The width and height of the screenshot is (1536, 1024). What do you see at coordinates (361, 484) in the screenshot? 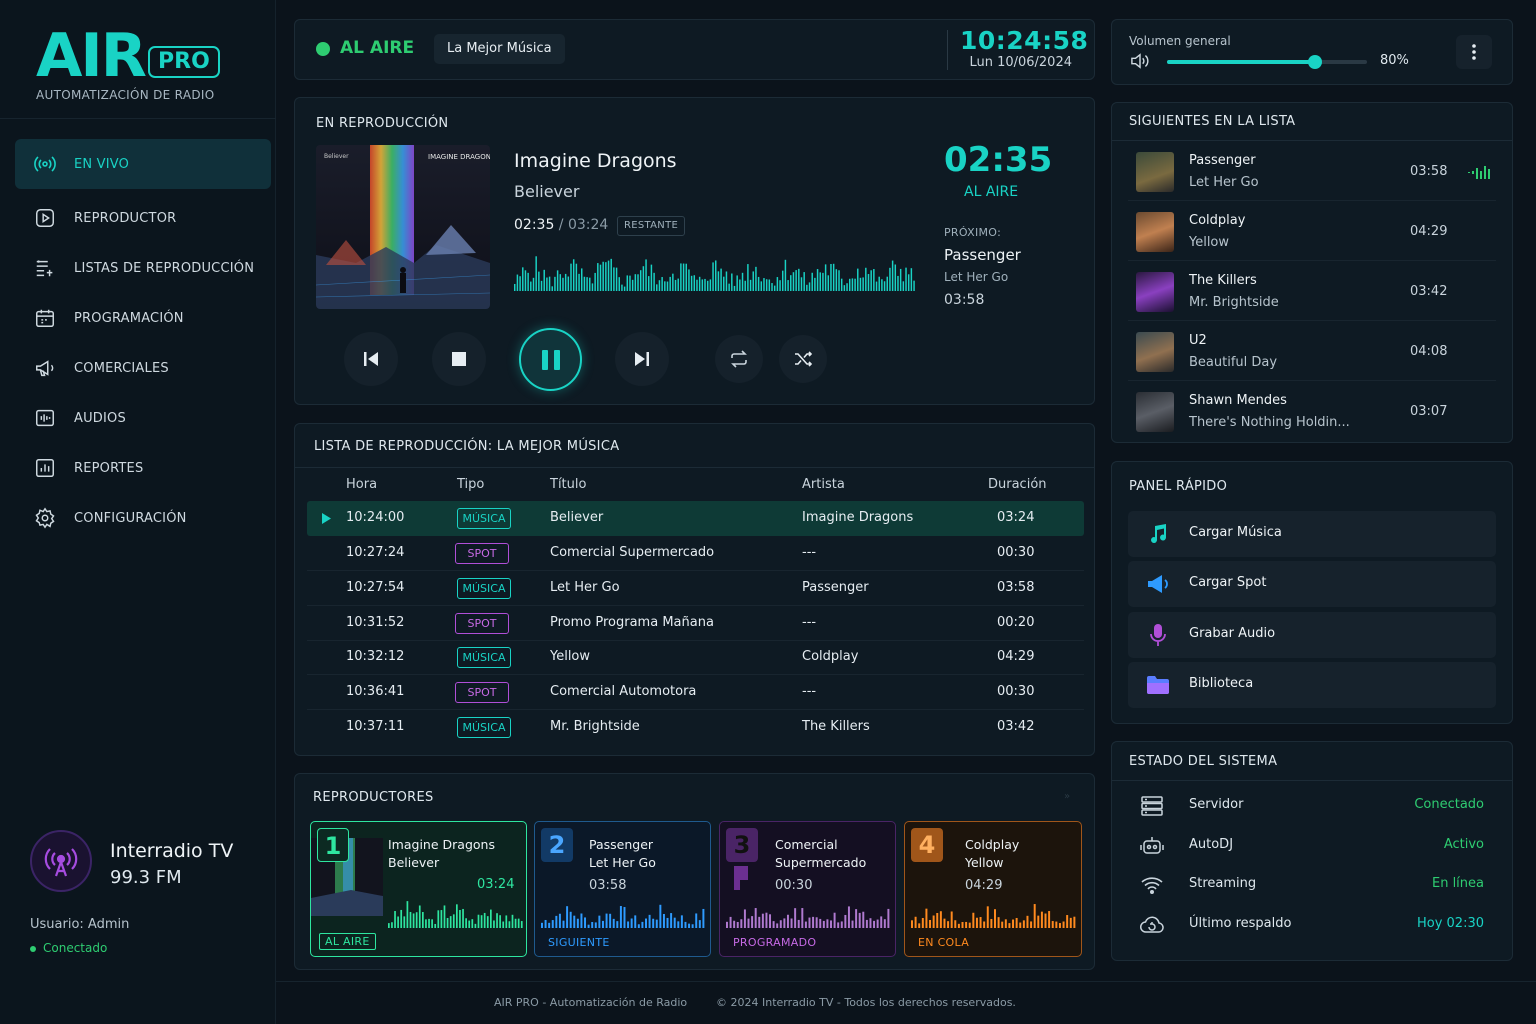
I see `column-header-hora: Hora` at bounding box center [361, 484].